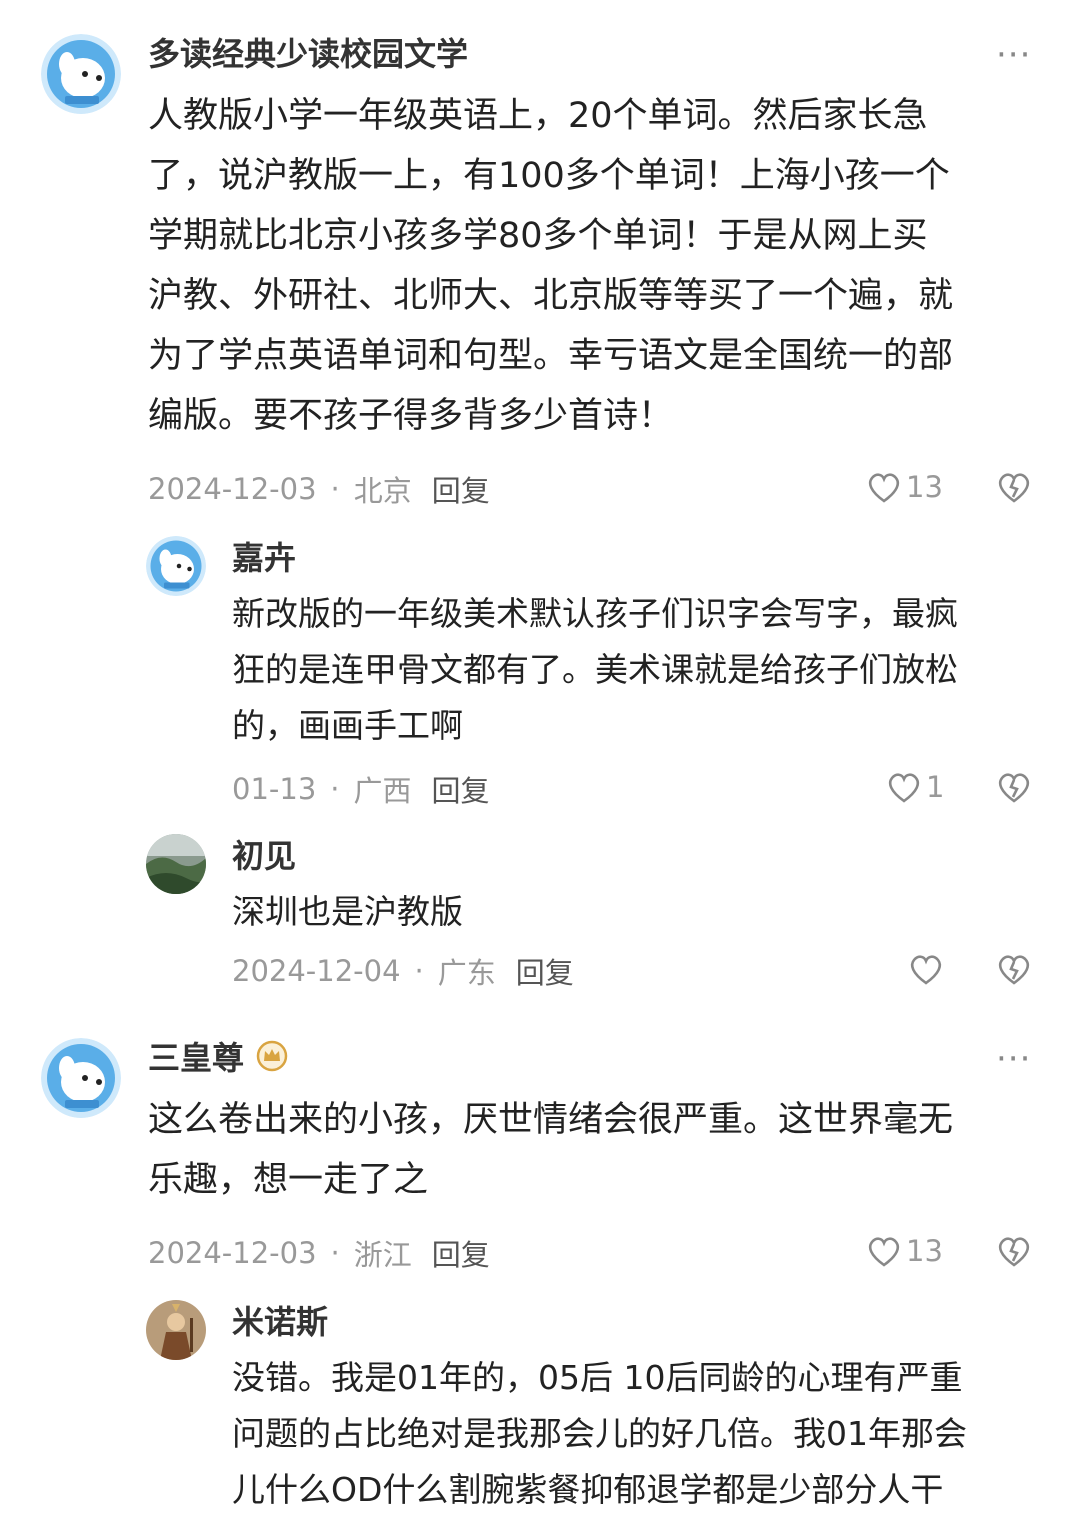 Image resolution: width=1080 pixels, height=1529 pixels. I want to click on username: 嘉卉, so click(264, 558).